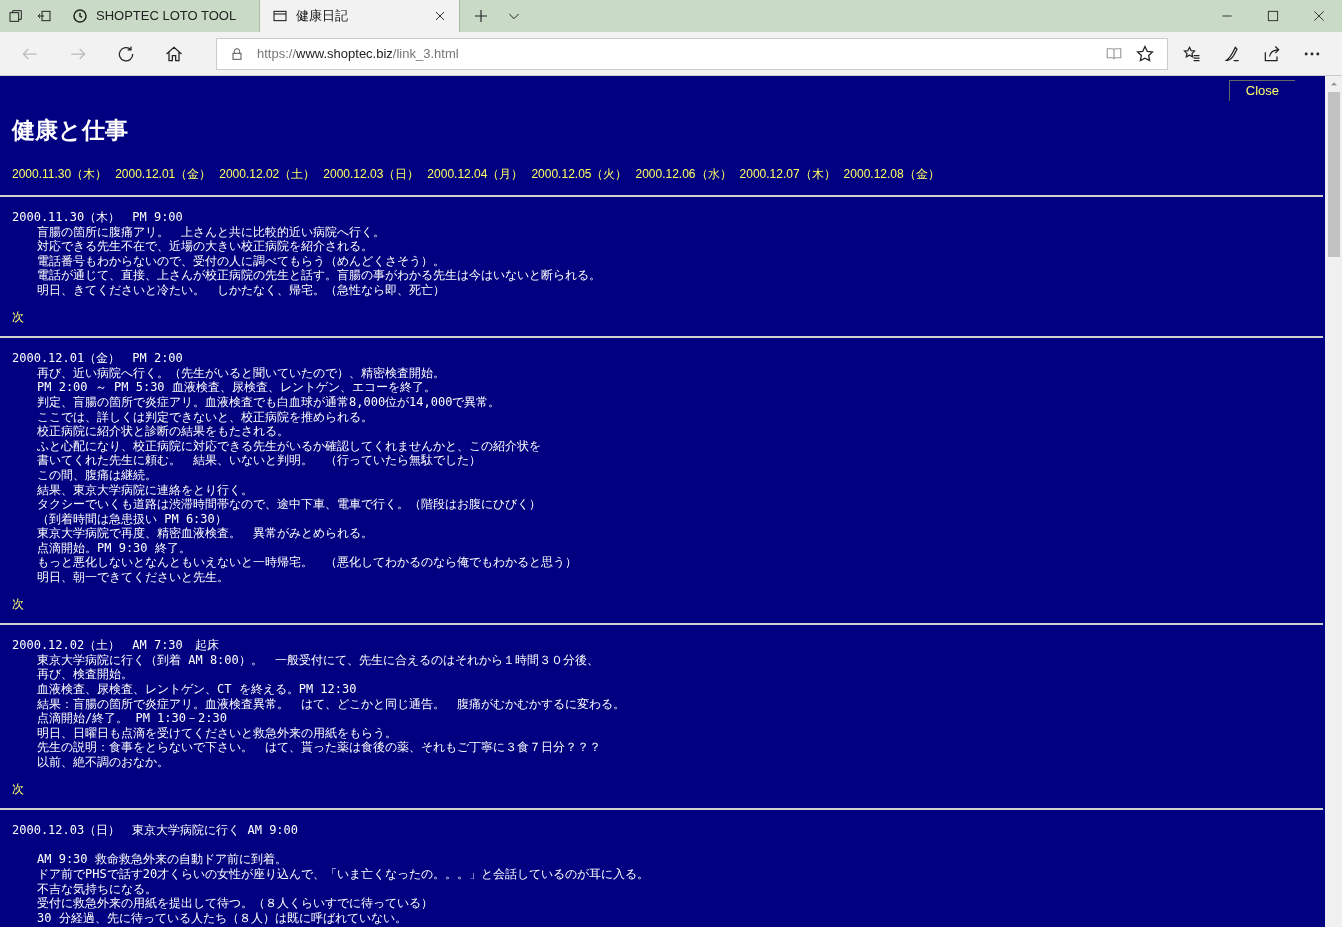 The width and height of the screenshot is (1342, 927). Describe the element at coordinates (322, 16) in the screenshot. I see `tab-title: 健康日記` at that location.